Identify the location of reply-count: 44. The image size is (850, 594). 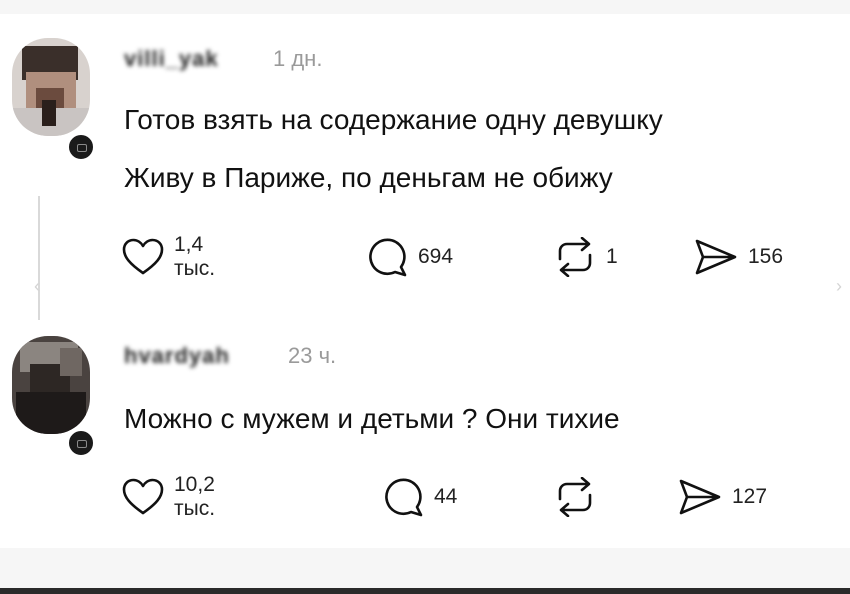
(446, 496).